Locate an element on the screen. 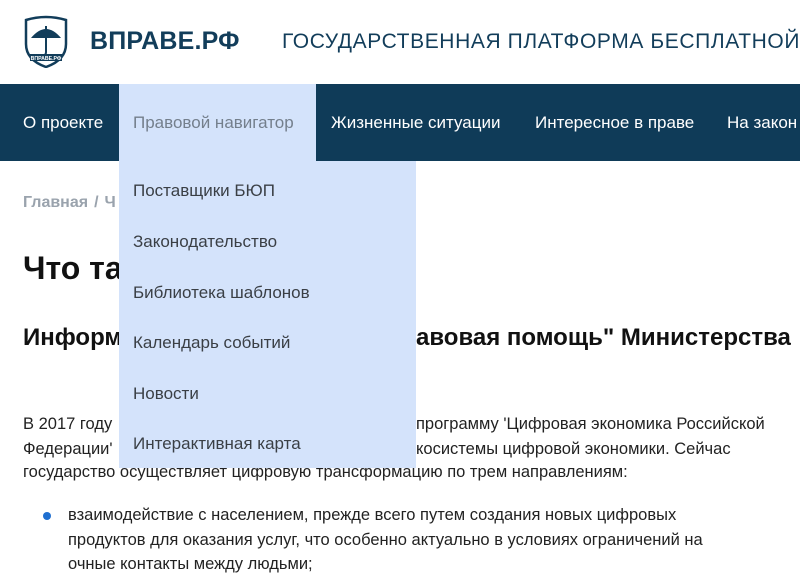 This screenshot has width=800, height=574. breadcrumb-home: Главная is located at coordinates (55, 202).